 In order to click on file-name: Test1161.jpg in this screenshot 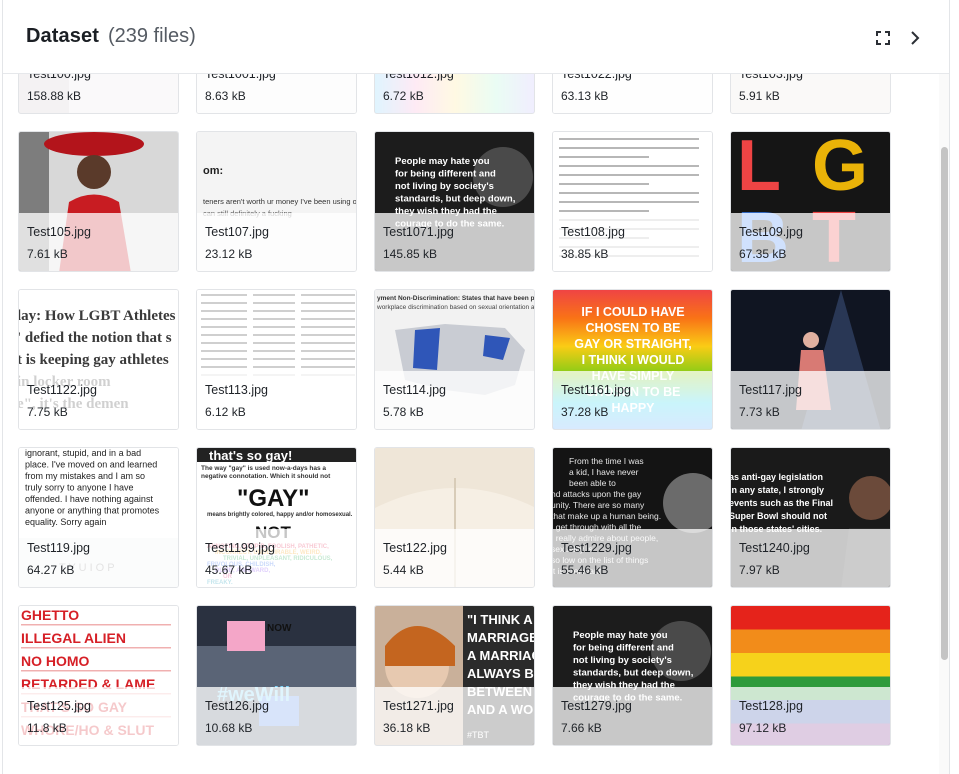, I will do `click(596, 390)`.